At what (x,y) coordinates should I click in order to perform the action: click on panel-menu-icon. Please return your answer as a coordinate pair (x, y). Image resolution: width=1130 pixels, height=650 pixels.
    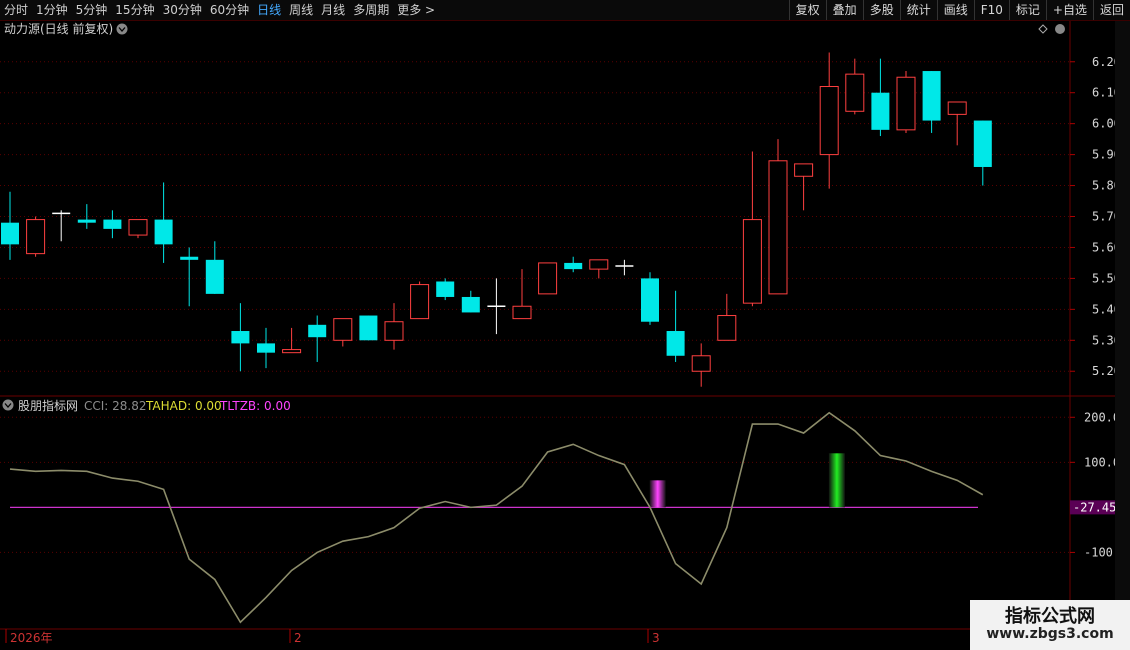
    Looking at the image, I should click on (1060, 29).